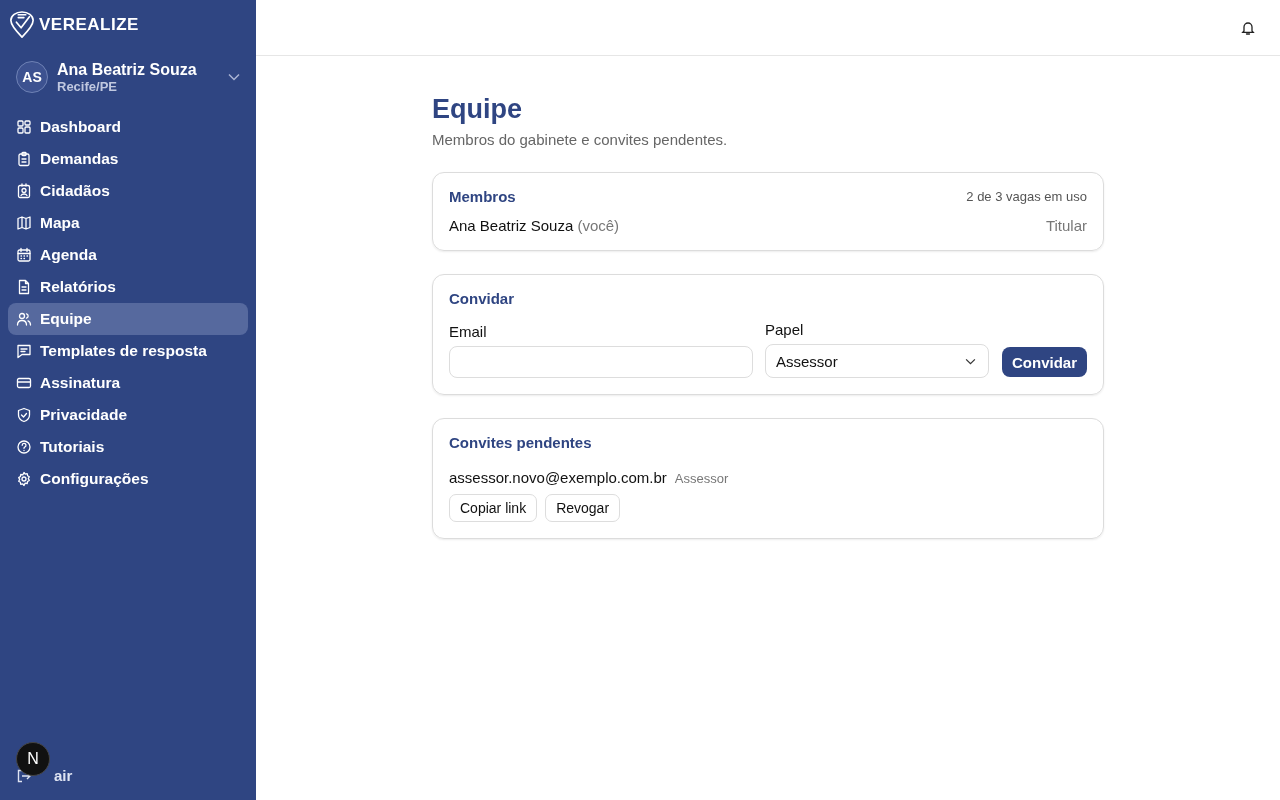  Describe the element at coordinates (32, 77) in the screenshot. I see `avatar: AS` at that location.